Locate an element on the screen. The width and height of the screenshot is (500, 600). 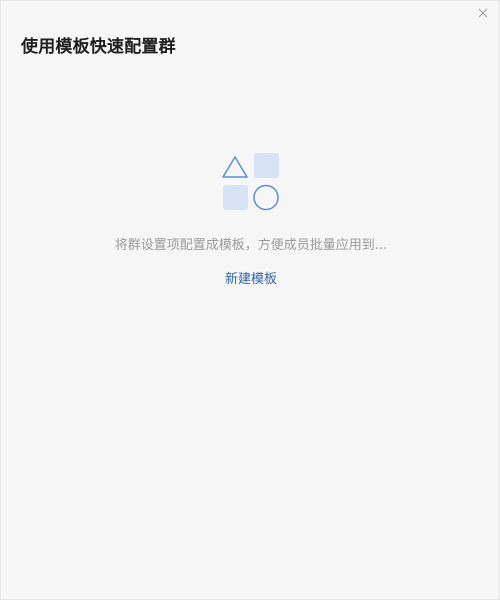
close-icon is located at coordinates (483, 13).